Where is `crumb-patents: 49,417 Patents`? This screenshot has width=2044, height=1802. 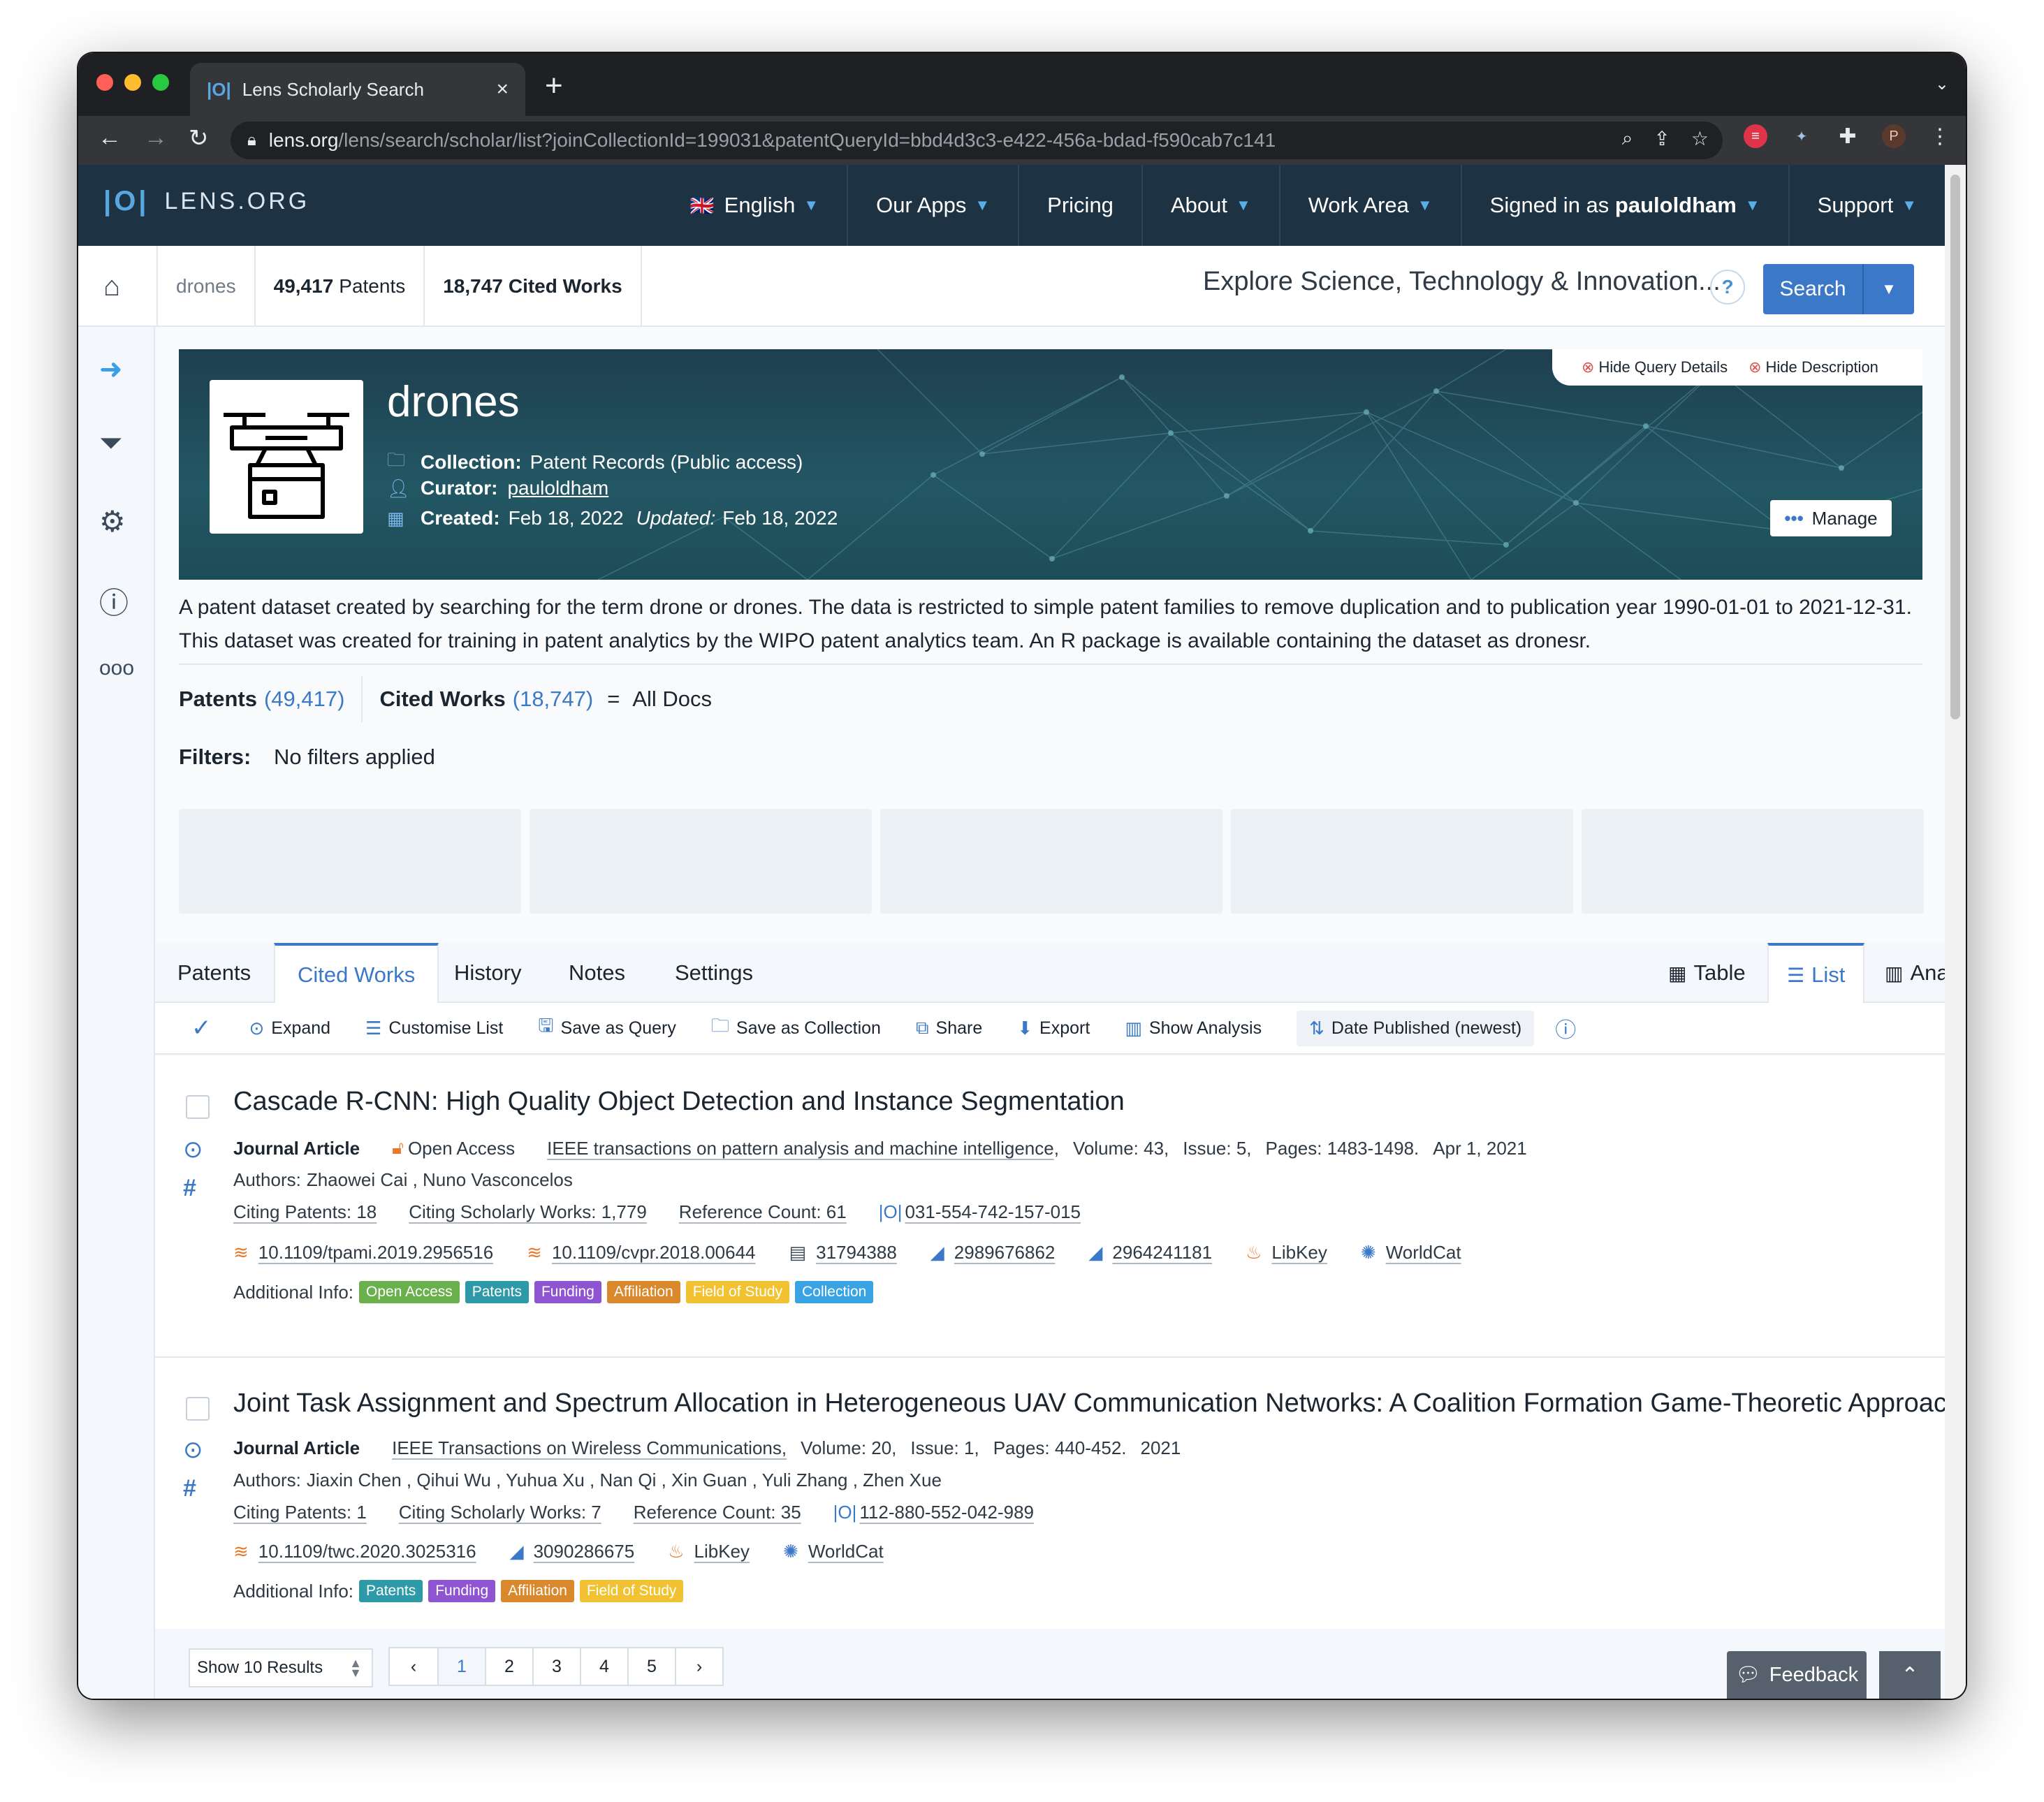 crumb-patents: 49,417 Patents is located at coordinates (339, 287).